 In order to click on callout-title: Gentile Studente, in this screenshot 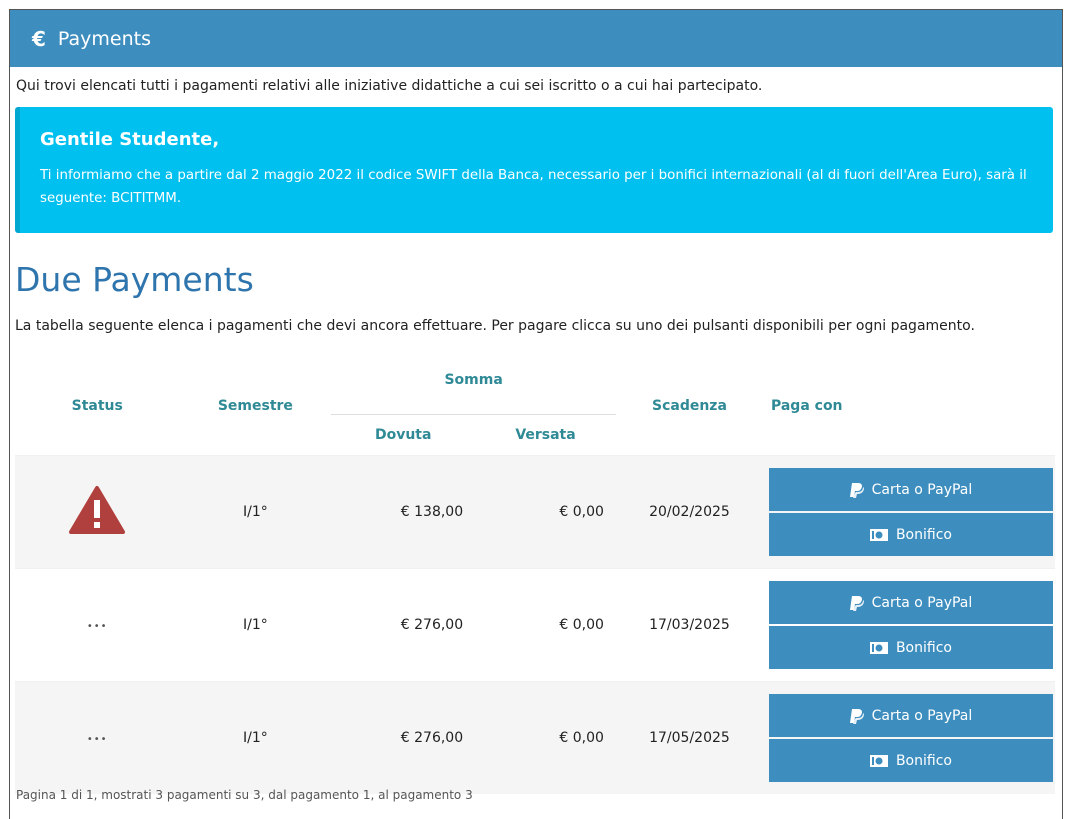, I will do `click(130, 139)`.